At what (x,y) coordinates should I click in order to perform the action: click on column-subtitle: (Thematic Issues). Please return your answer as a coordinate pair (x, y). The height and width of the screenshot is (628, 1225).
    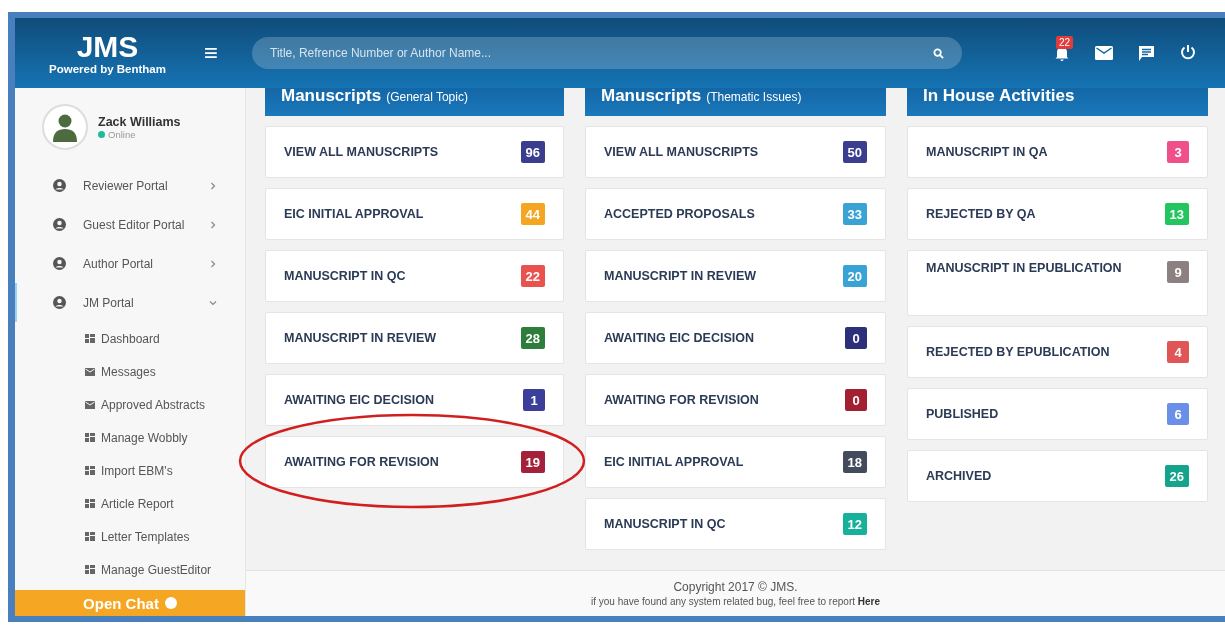
    Looking at the image, I should click on (754, 97).